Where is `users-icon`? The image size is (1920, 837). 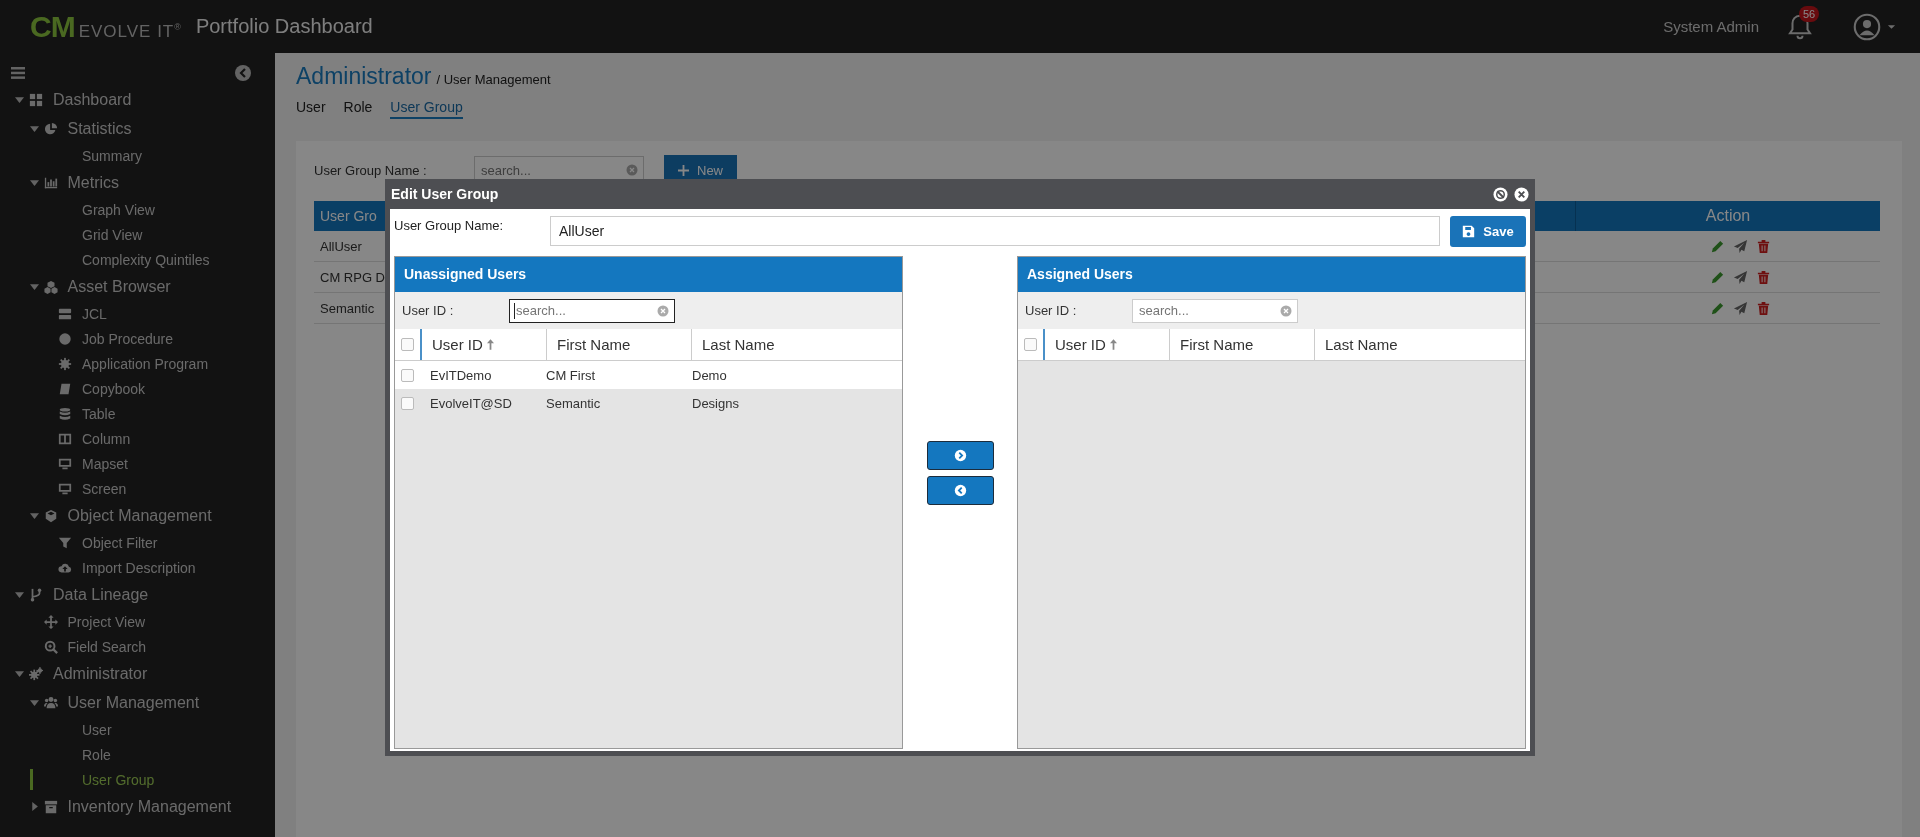 users-icon is located at coordinates (50, 702).